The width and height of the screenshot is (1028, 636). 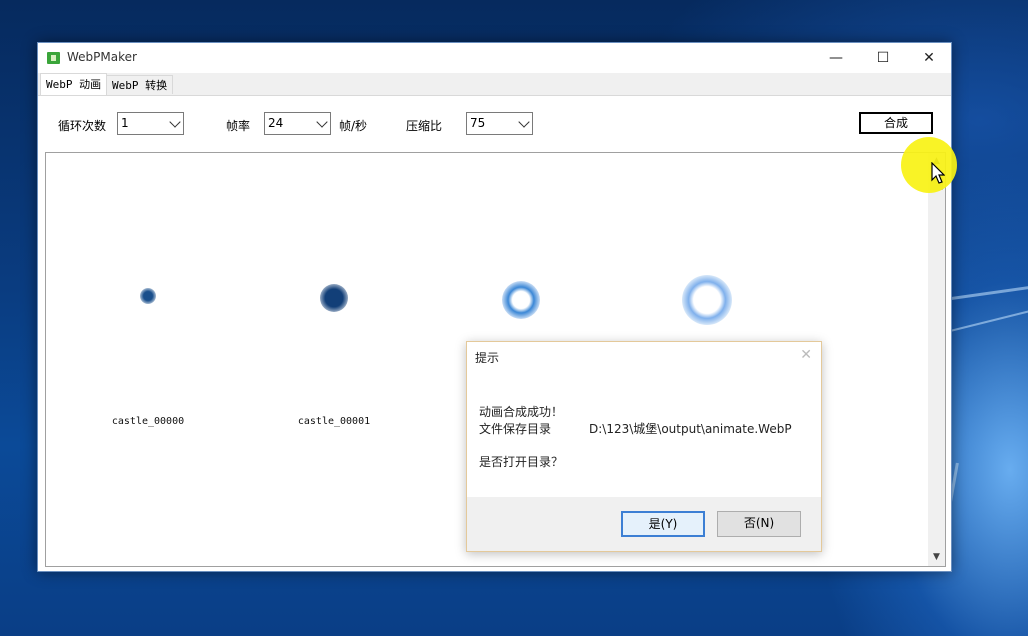 I want to click on vertical-scrollbar: ▲ ▼, so click(x=936, y=359).